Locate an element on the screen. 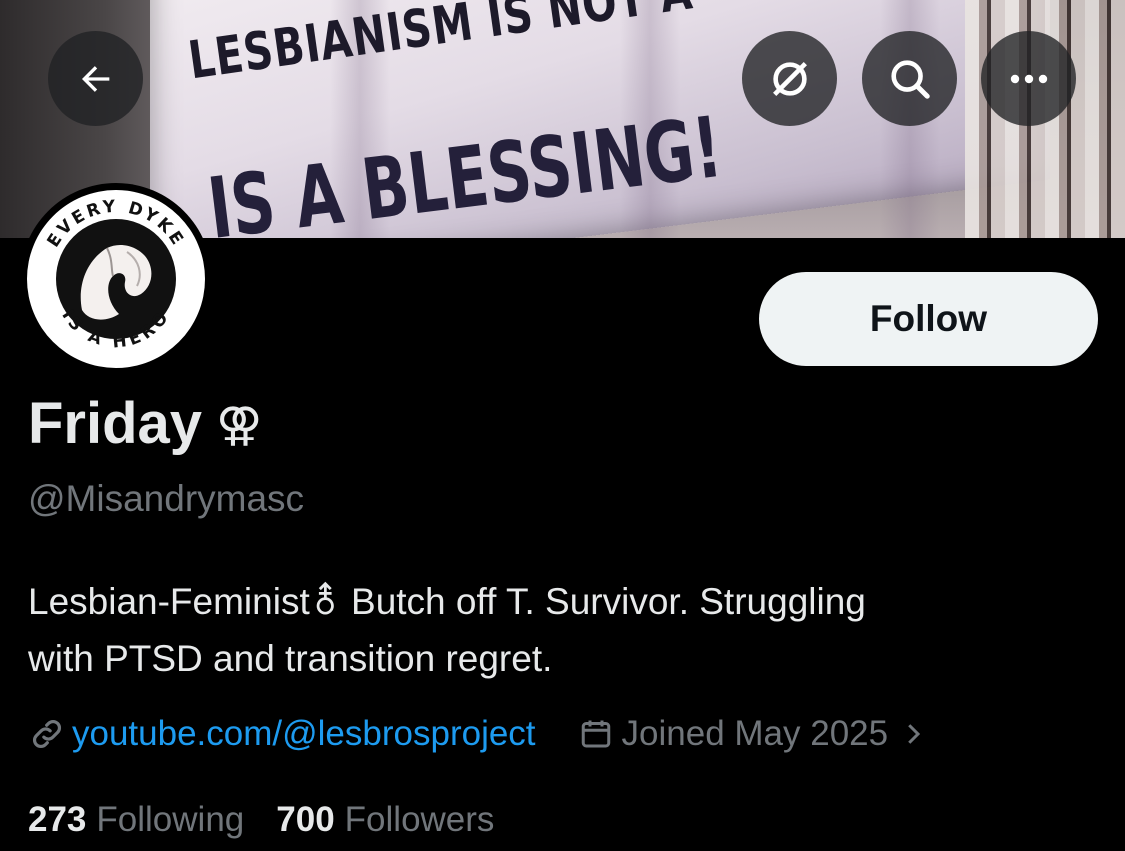 This screenshot has width=1125, height=851. more-button is located at coordinates (1028, 78).